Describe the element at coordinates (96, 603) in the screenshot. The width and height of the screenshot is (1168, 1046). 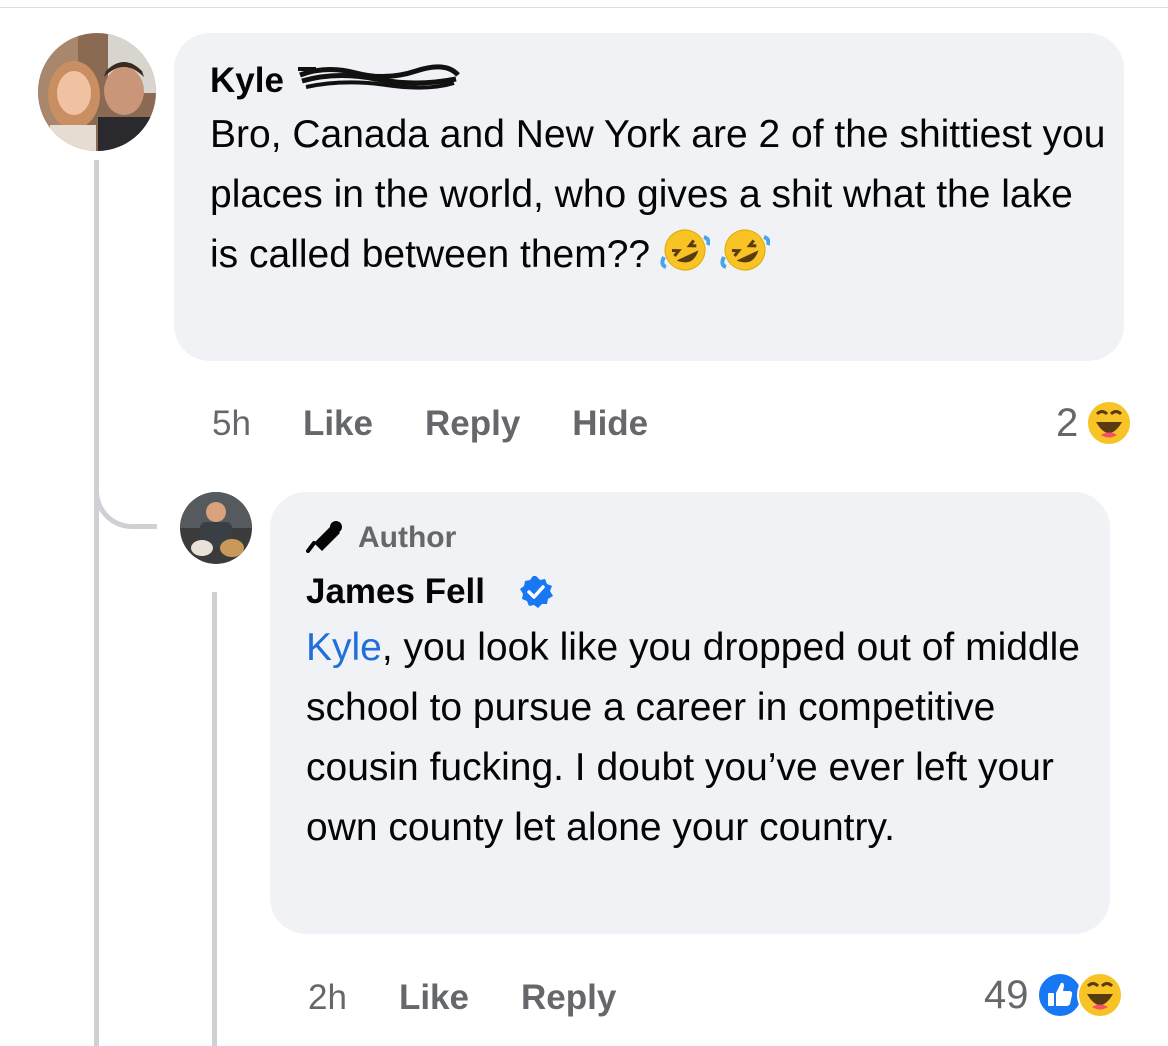
I see `thread-line` at that location.